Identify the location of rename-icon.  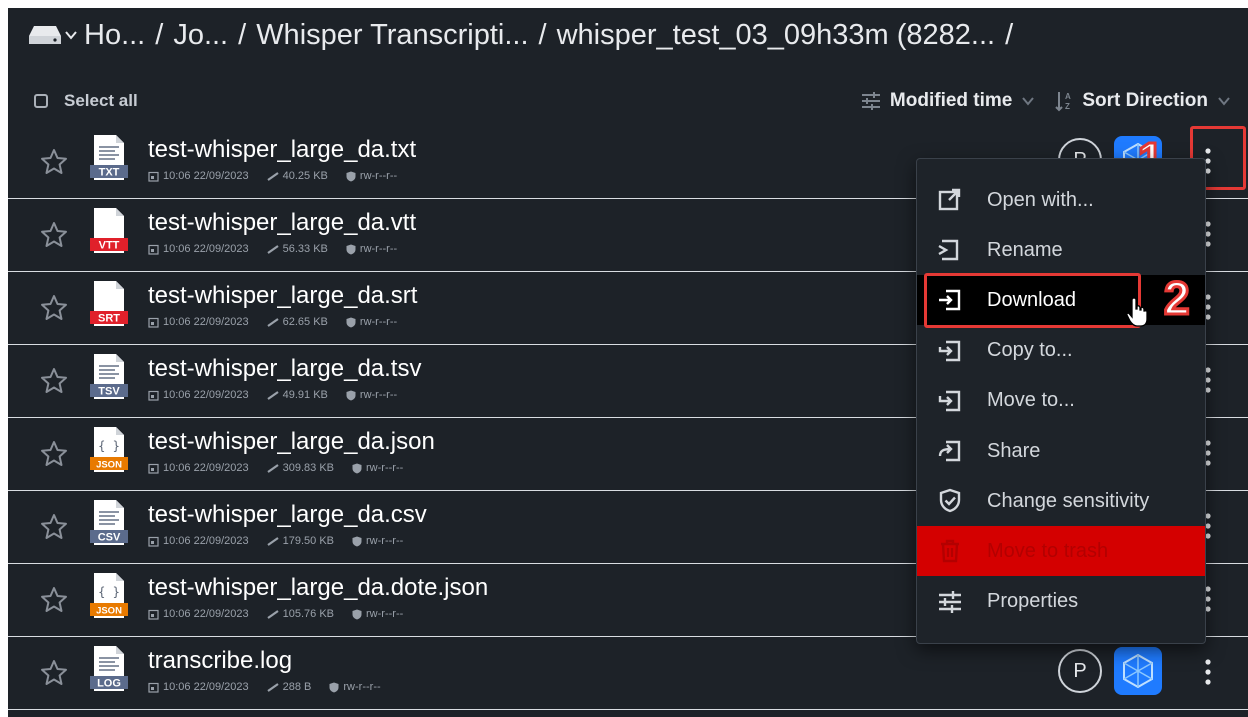
(948, 250).